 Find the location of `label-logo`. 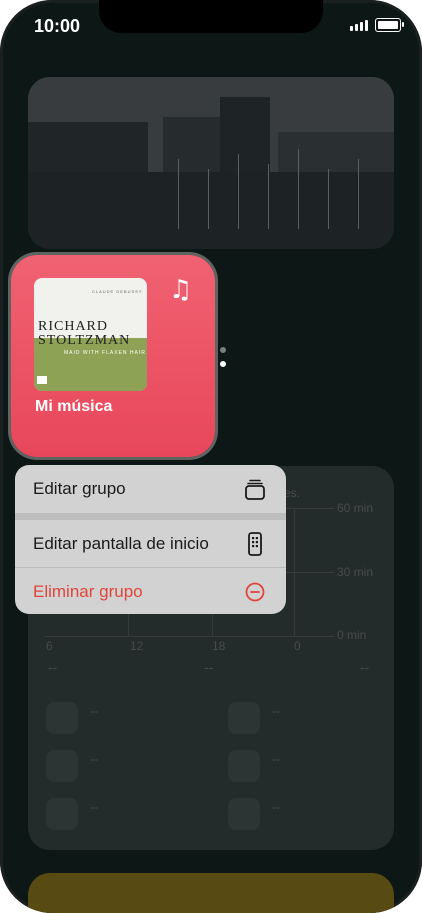

label-logo is located at coordinates (42, 380).